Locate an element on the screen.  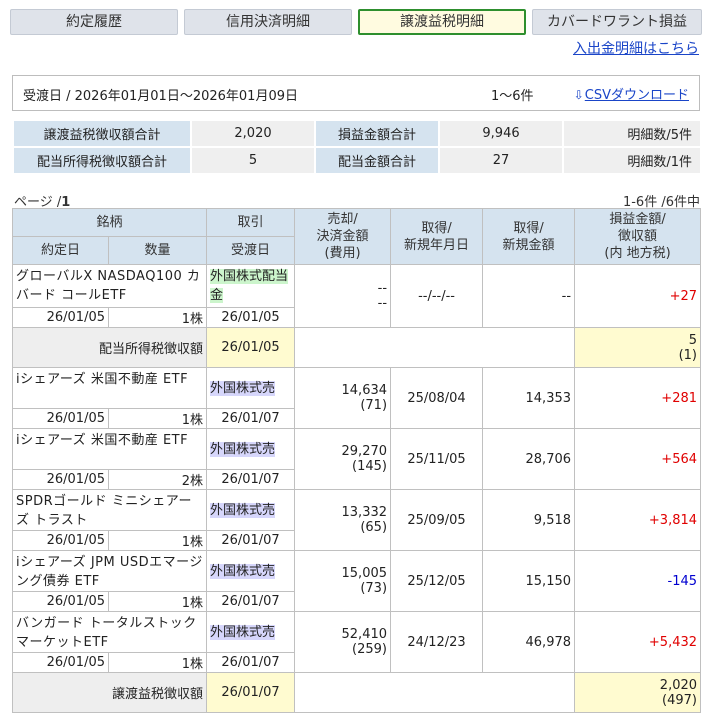
dividend-tax-amount: 5 (1) is located at coordinates (638, 347).